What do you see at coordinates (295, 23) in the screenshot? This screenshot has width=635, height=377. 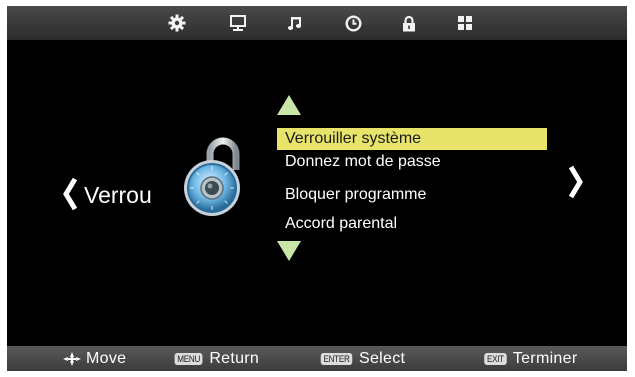 I see `music-note-icon` at bounding box center [295, 23].